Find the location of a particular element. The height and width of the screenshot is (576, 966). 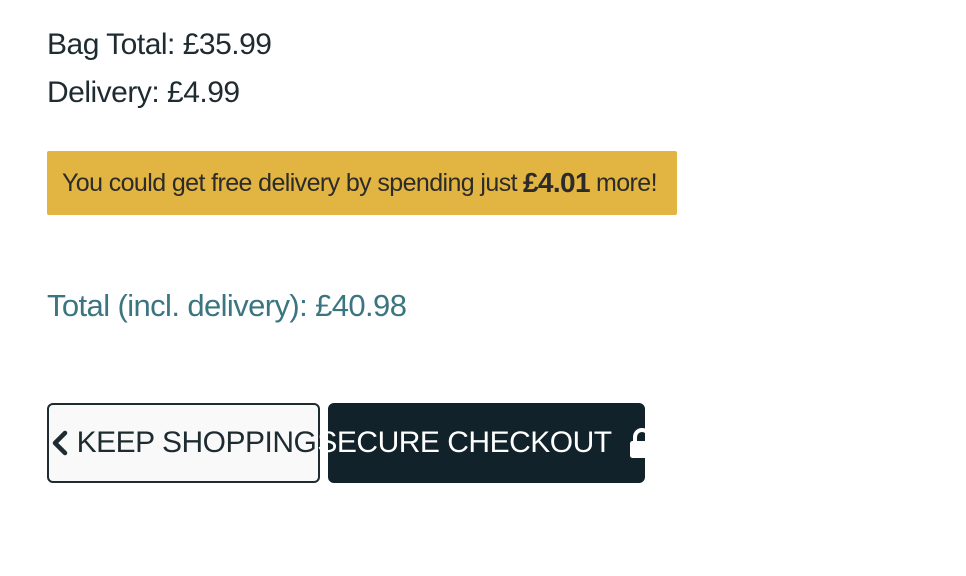

secure-checkout-button: SECURE CHECKOUT is located at coordinates (485, 443).